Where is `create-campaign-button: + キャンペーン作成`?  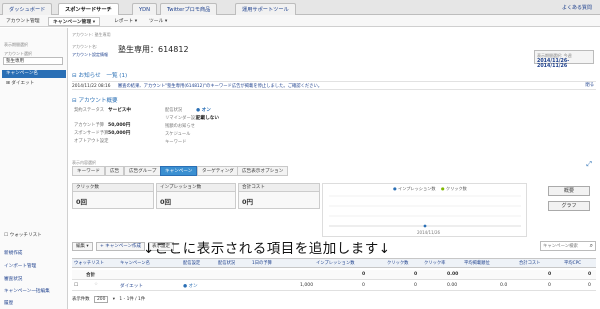
create-campaign-button: + キャンペーン作成 is located at coordinates (120, 246).